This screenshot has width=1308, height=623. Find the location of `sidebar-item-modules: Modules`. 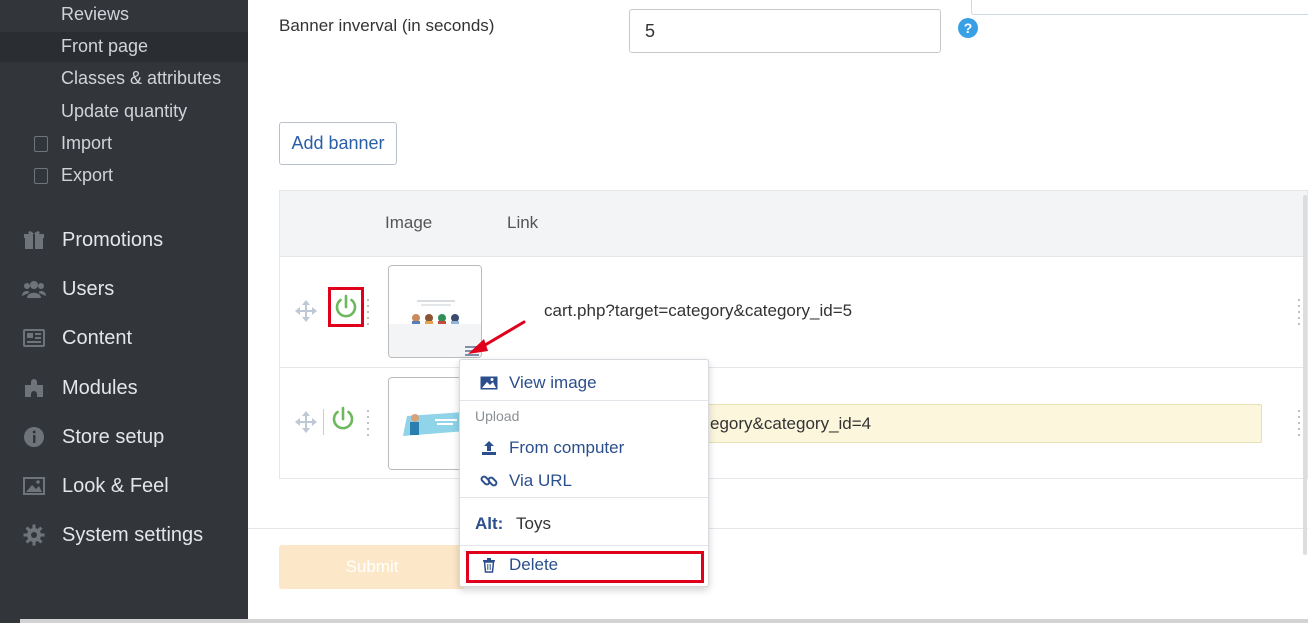

sidebar-item-modules: Modules is located at coordinates (124, 388).